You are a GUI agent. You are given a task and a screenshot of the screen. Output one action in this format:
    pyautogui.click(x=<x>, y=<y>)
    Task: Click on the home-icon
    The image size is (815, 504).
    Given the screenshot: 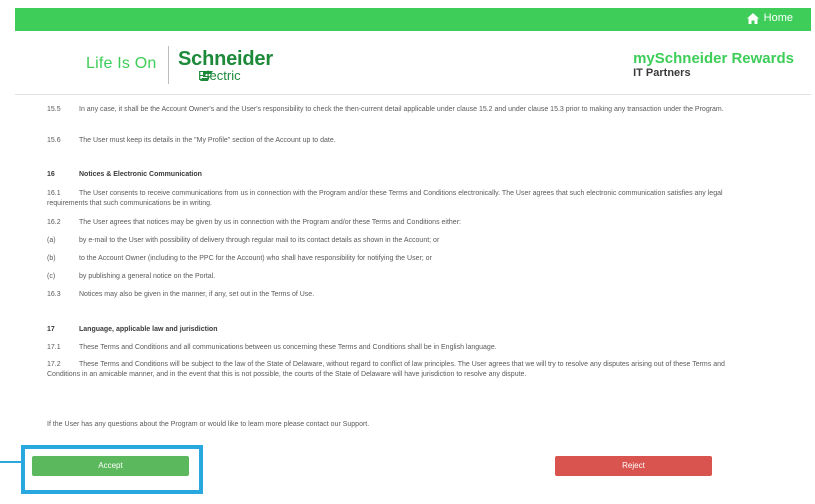 What is the action you would take?
    pyautogui.click(x=752, y=18)
    